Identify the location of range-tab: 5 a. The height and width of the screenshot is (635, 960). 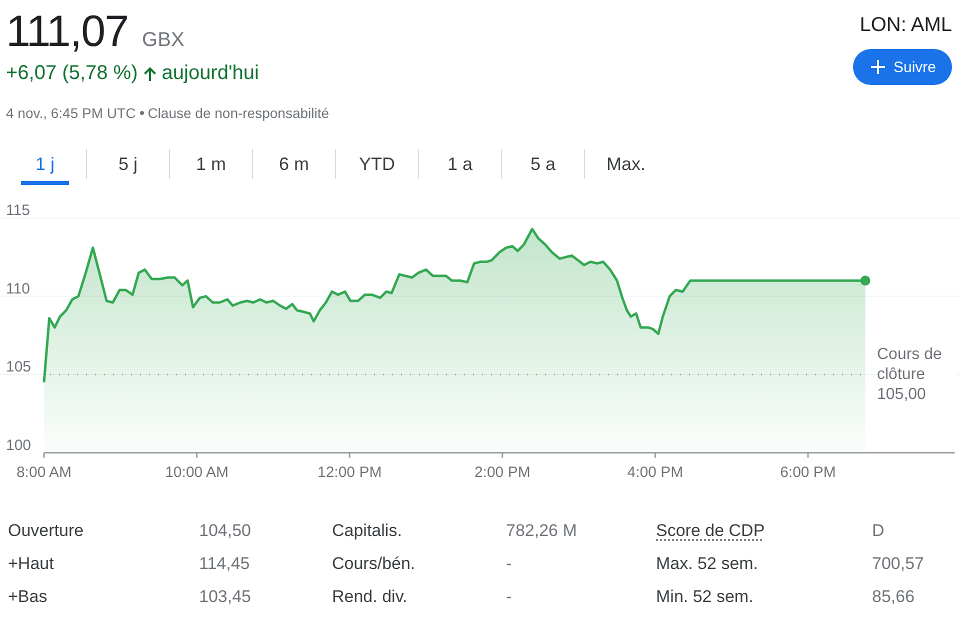
(543, 164).